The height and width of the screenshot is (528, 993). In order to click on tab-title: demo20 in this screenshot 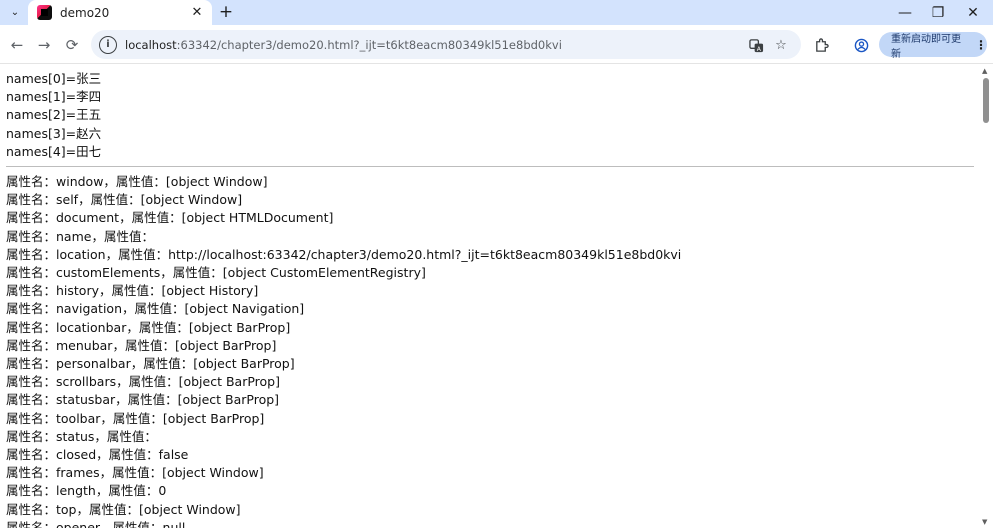, I will do `click(85, 12)`.